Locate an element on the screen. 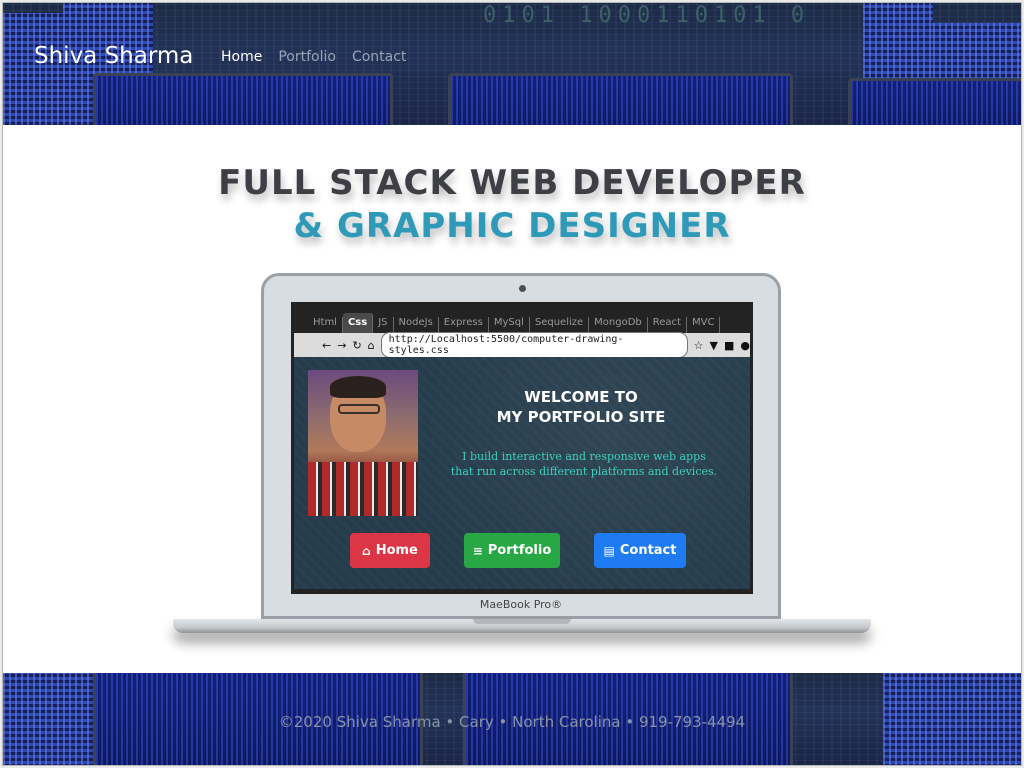 The width and height of the screenshot is (1024, 768). portfolio-button-label: Portfolio is located at coordinates (519, 550).